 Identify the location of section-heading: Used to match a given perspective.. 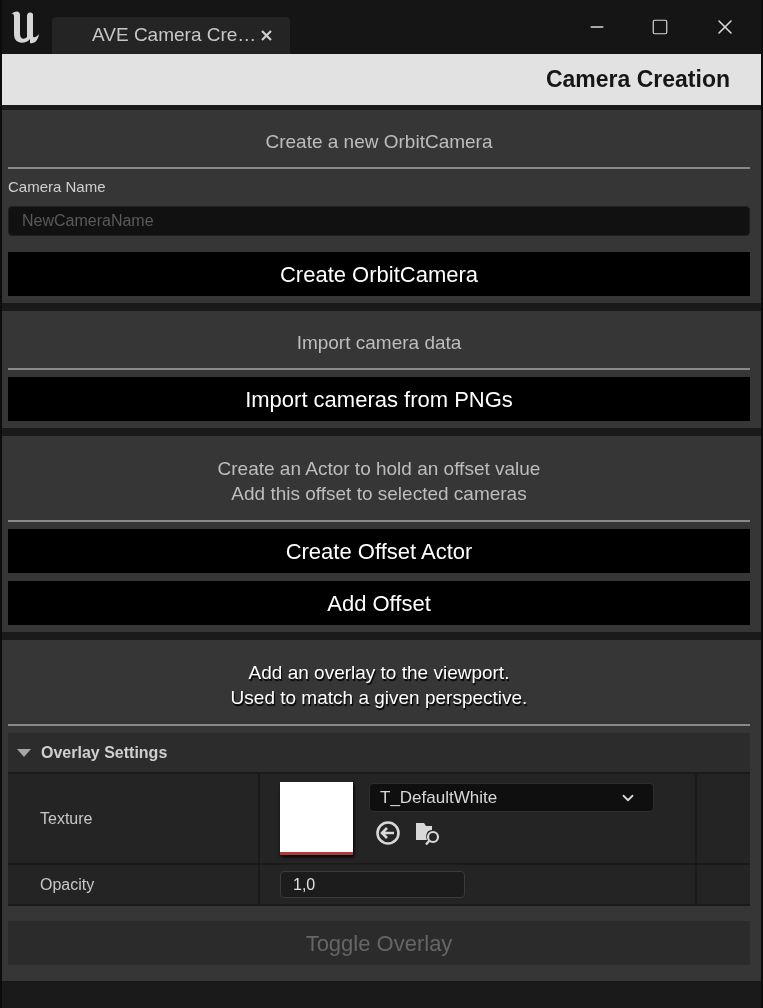
(379, 698).